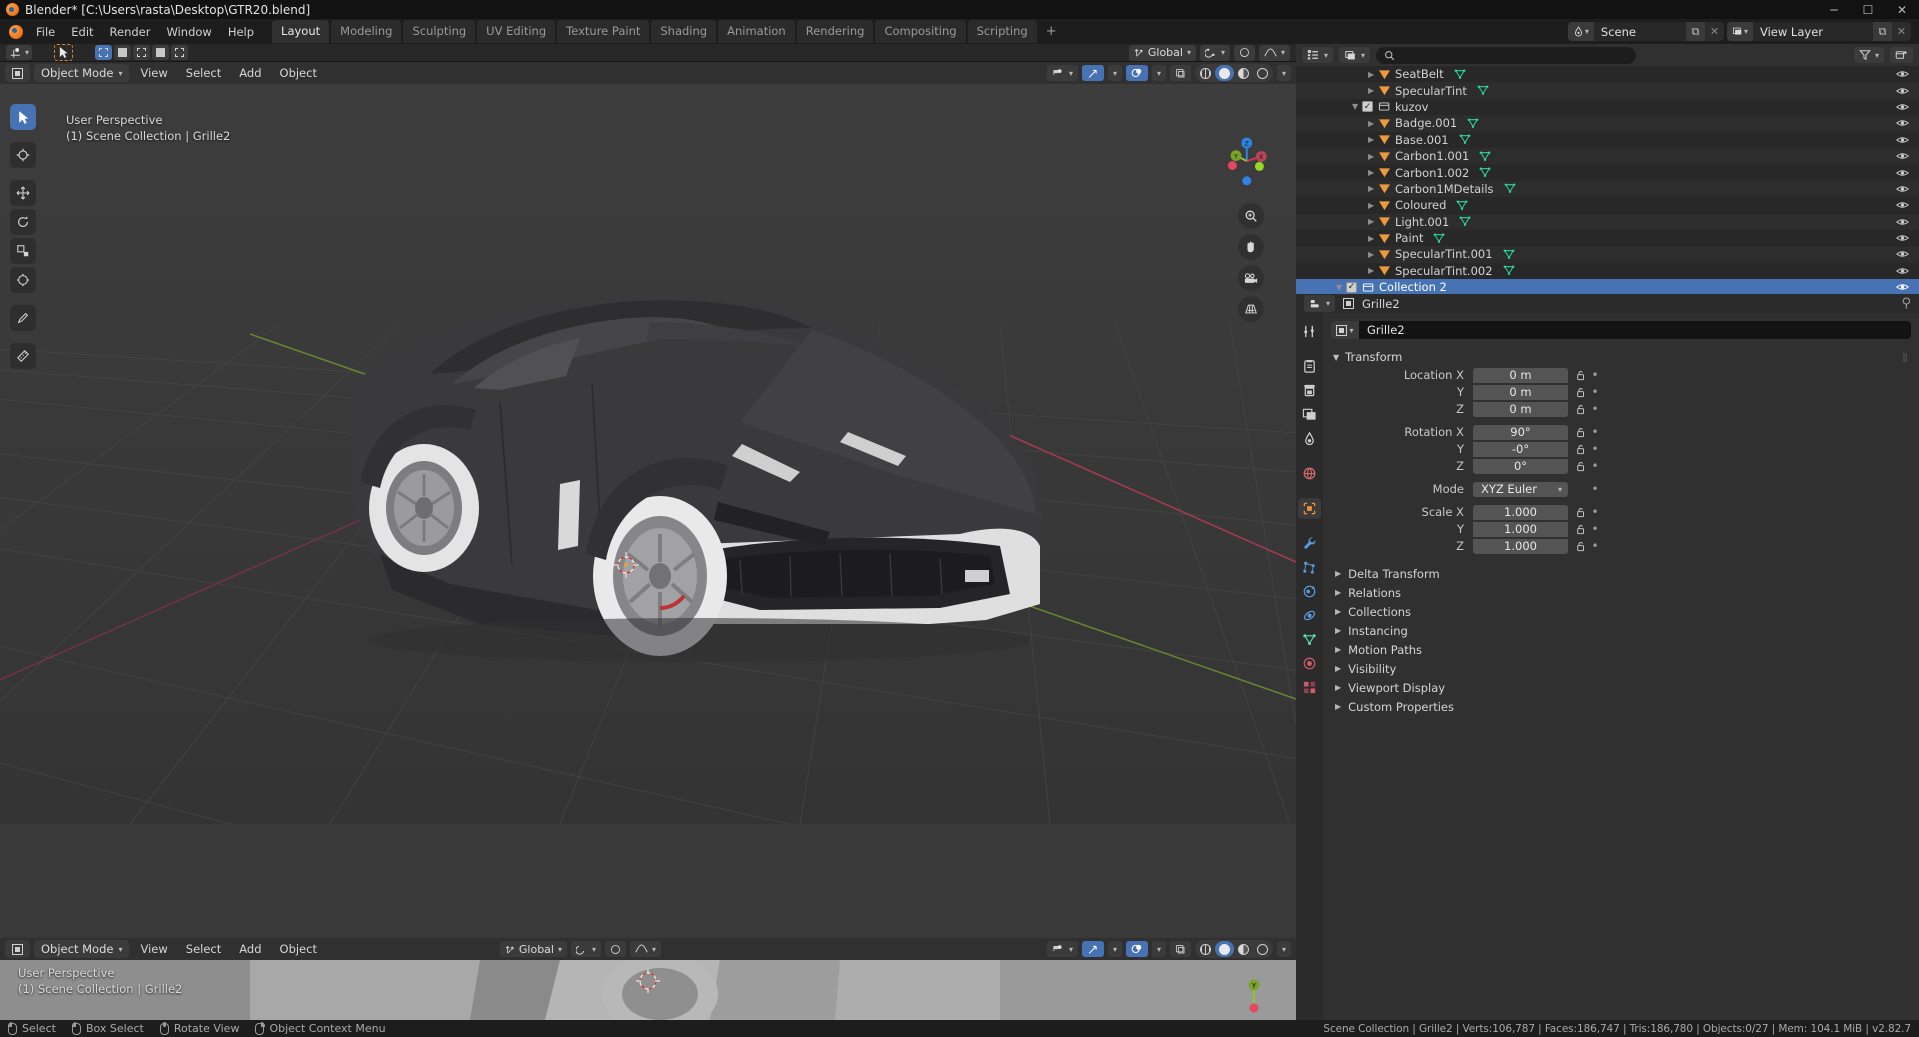 The image size is (1919, 1037). I want to click on expand-triangle-icon: ▼, so click(1357, 106).